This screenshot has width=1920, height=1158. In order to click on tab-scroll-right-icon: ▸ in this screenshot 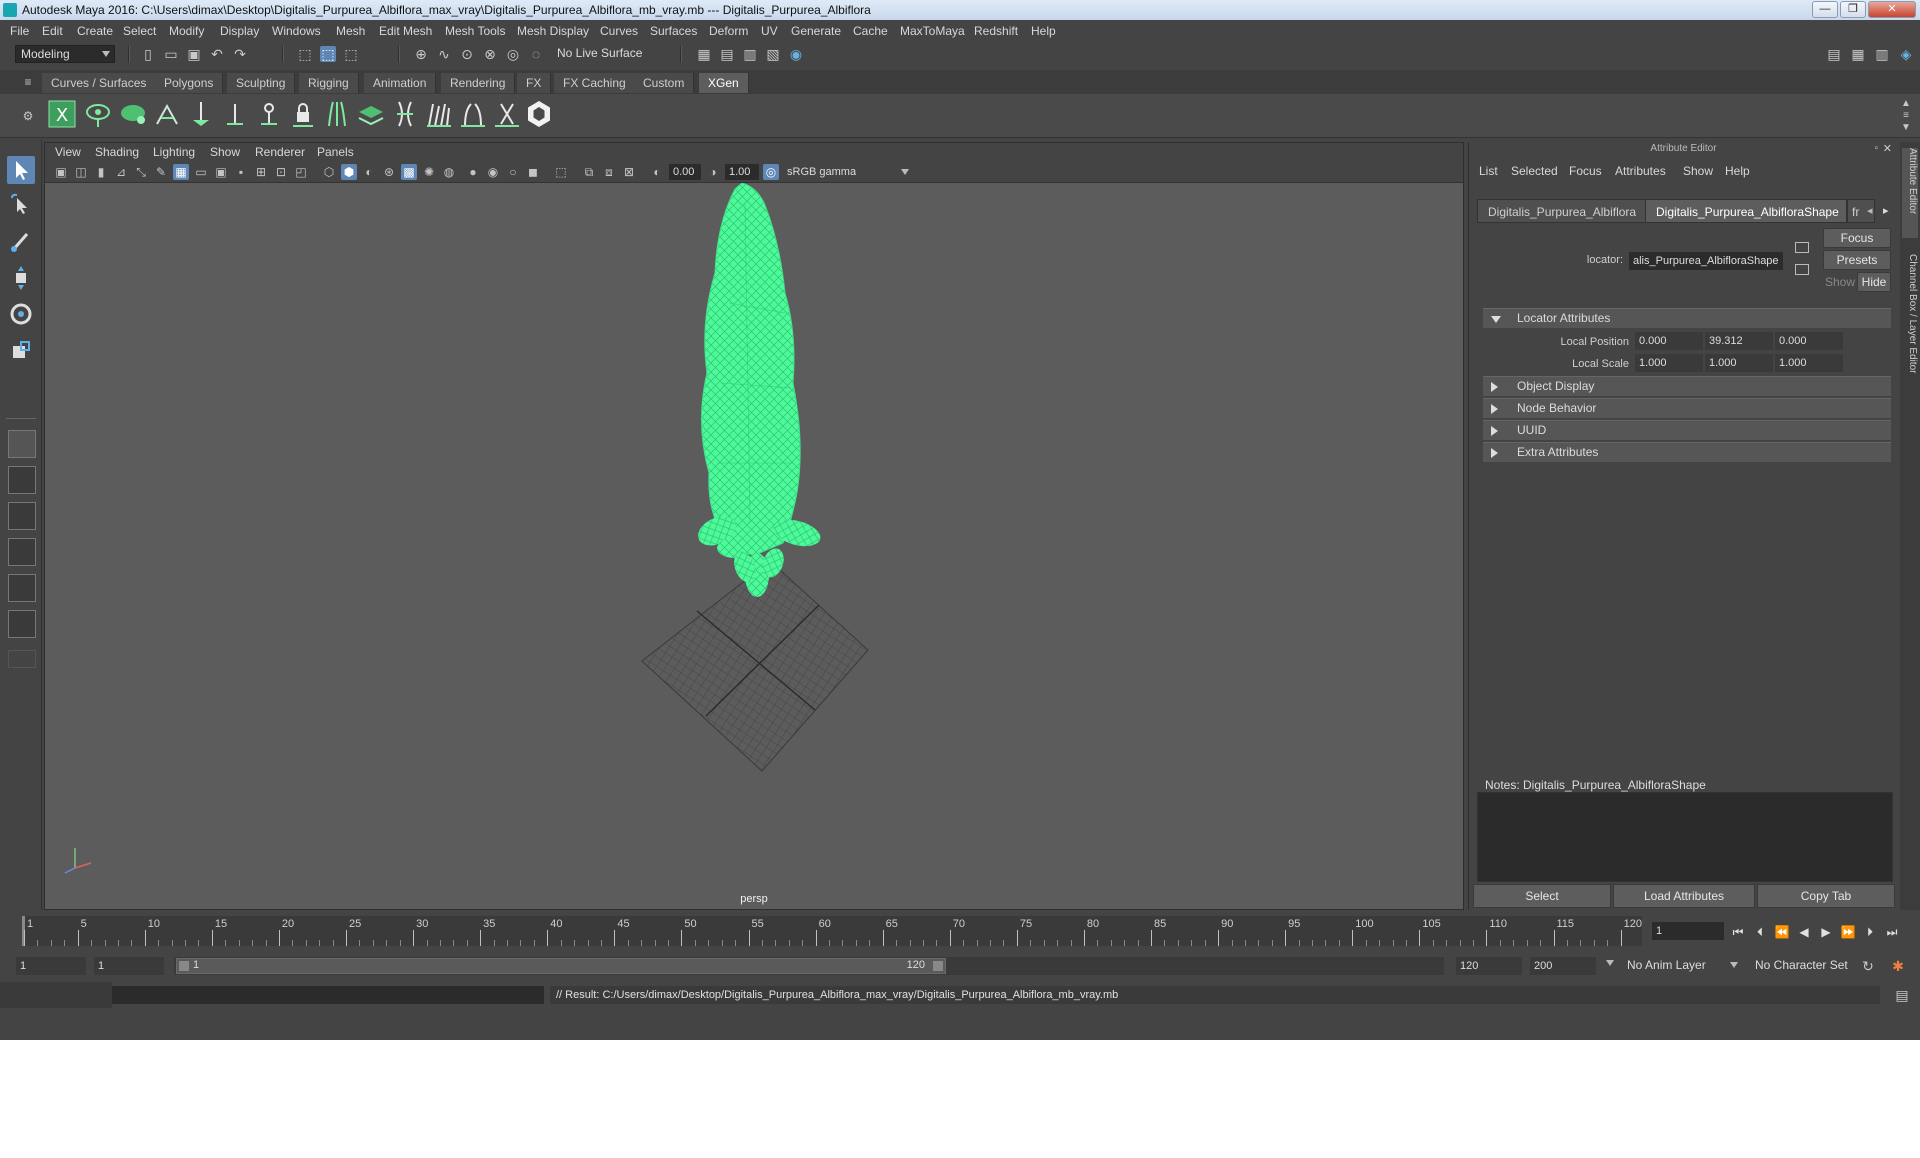, I will do `click(1886, 210)`.